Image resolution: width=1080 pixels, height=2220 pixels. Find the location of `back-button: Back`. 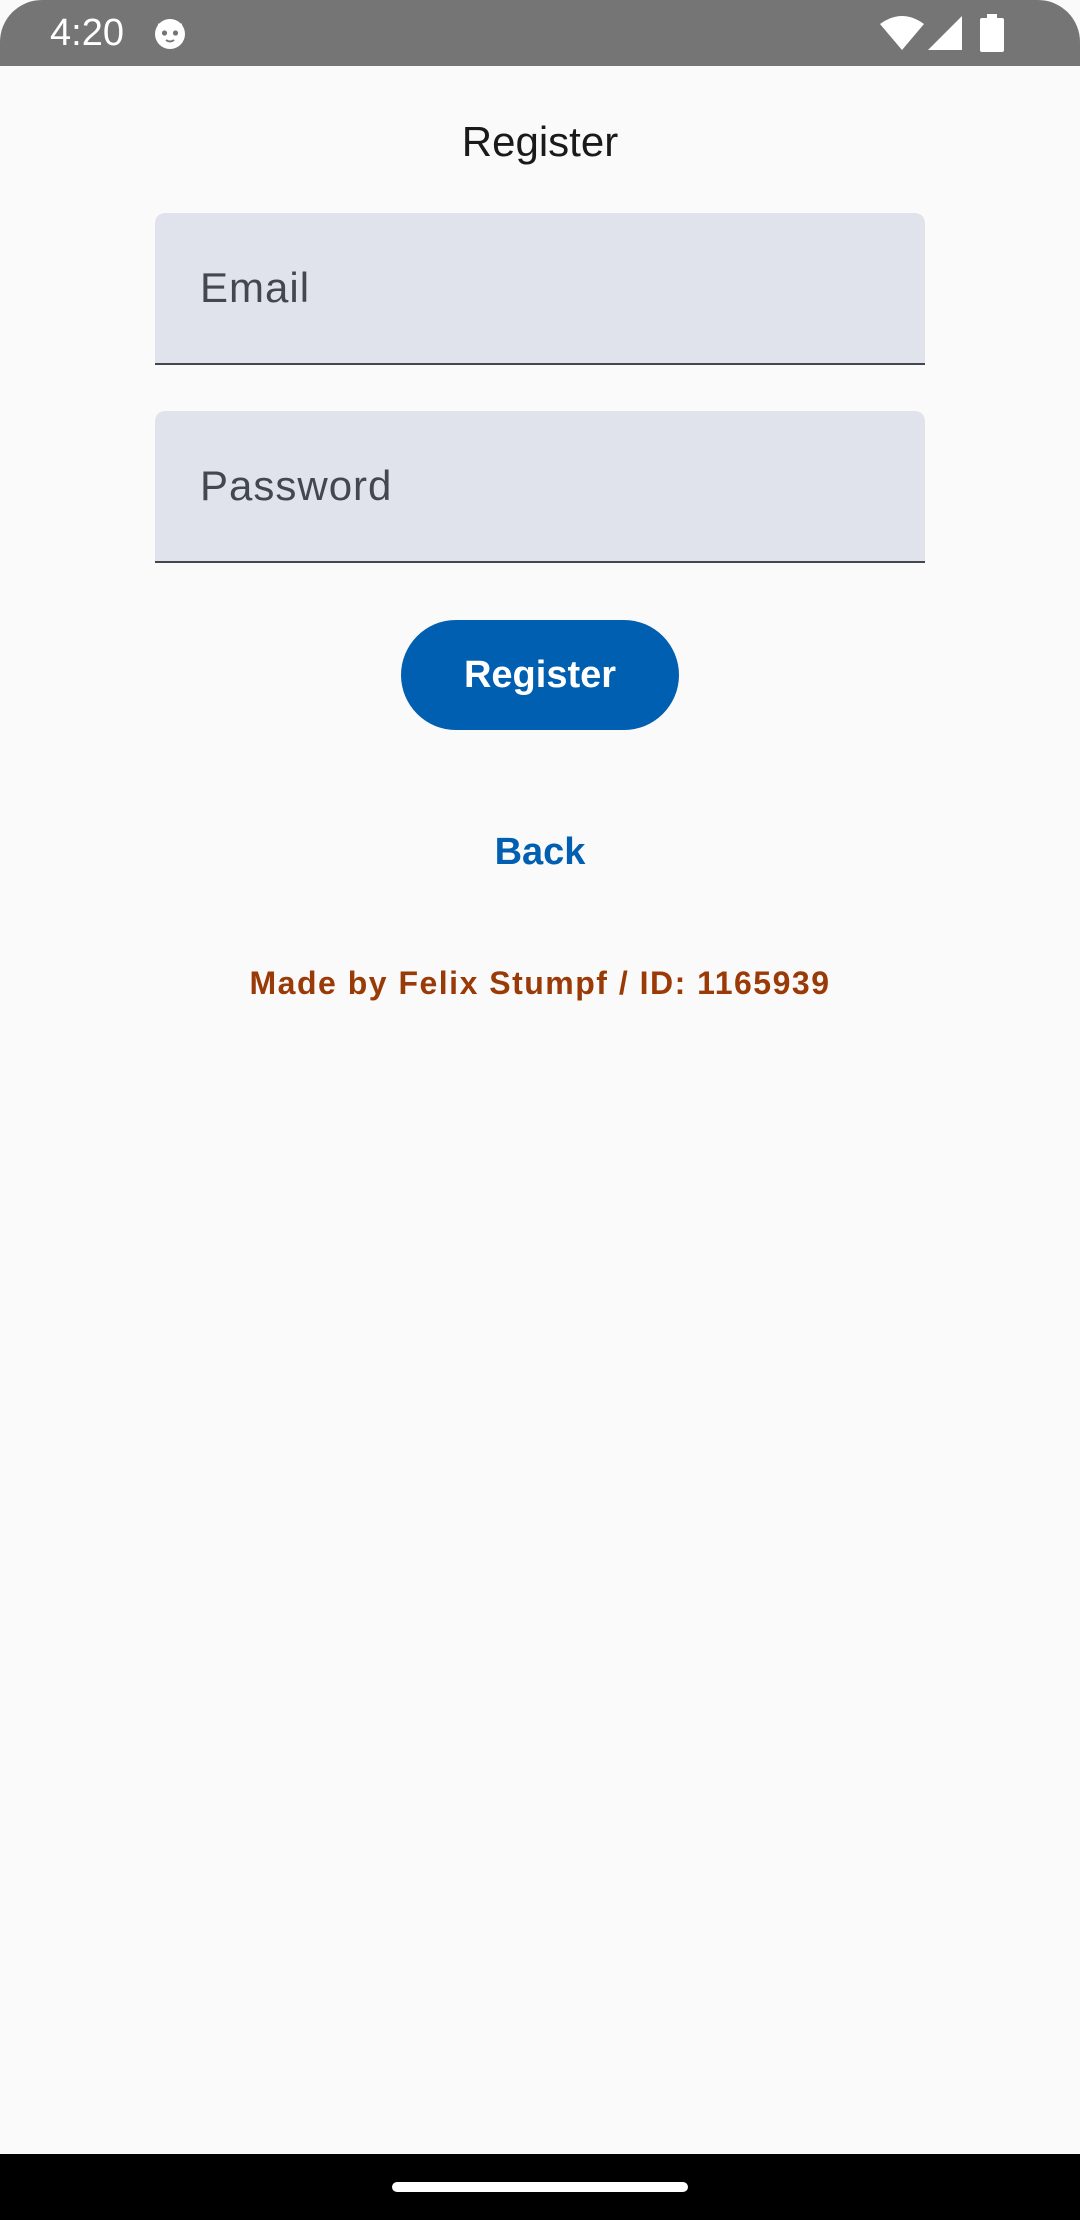

back-button: Back is located at coordinates (540, 852).